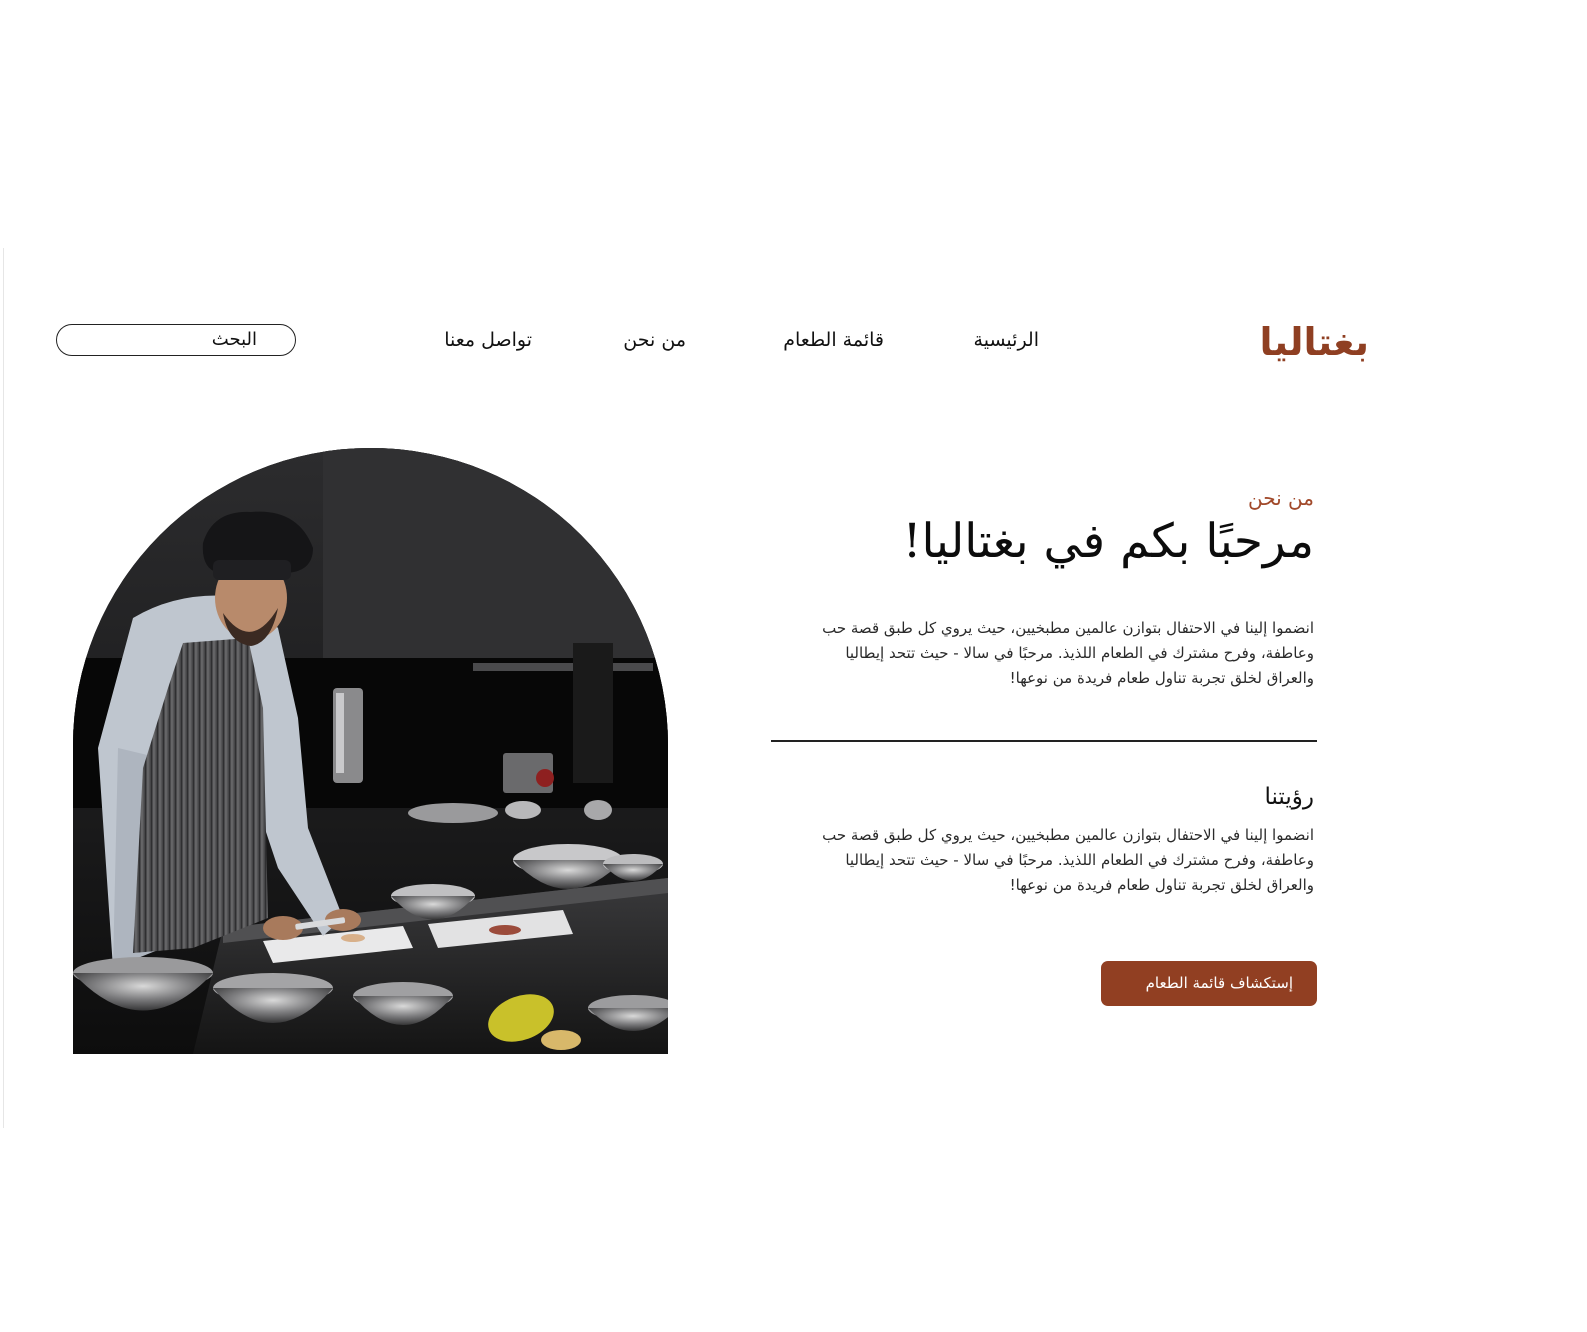 The image size is (1587, 1332). Describe the element at coordinates (1044, 741) in the screenshot. I see `section-divider` at that location.